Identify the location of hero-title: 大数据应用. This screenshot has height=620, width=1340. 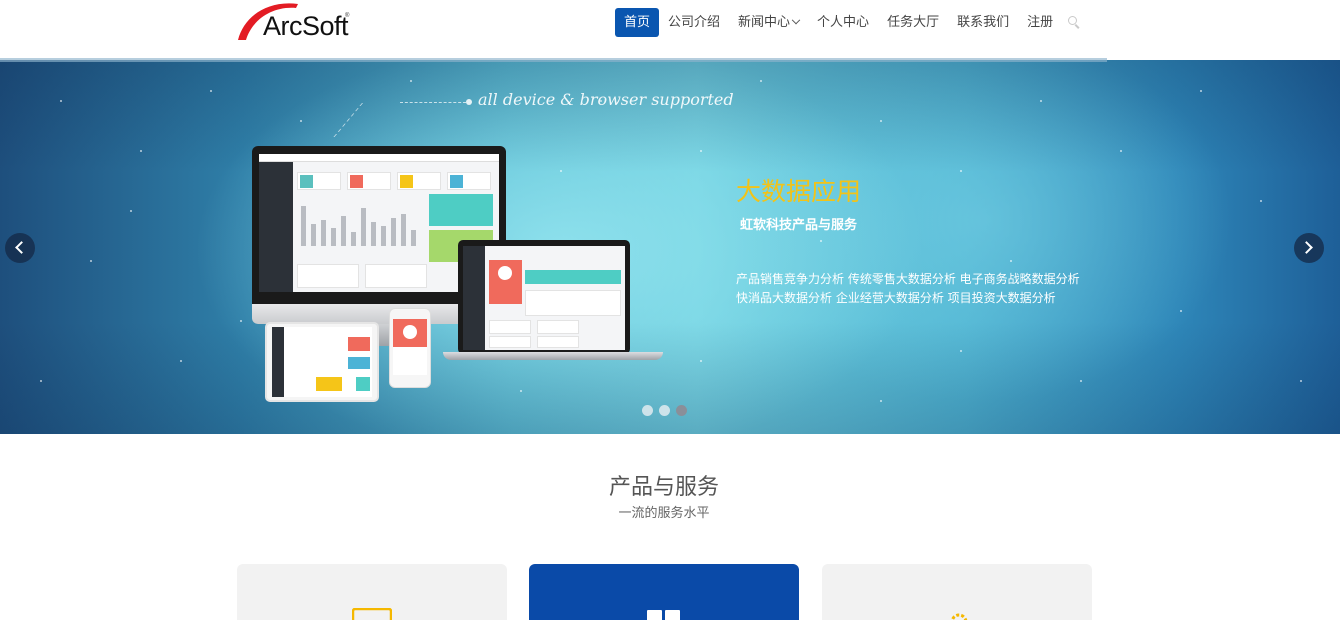
(799, 191).